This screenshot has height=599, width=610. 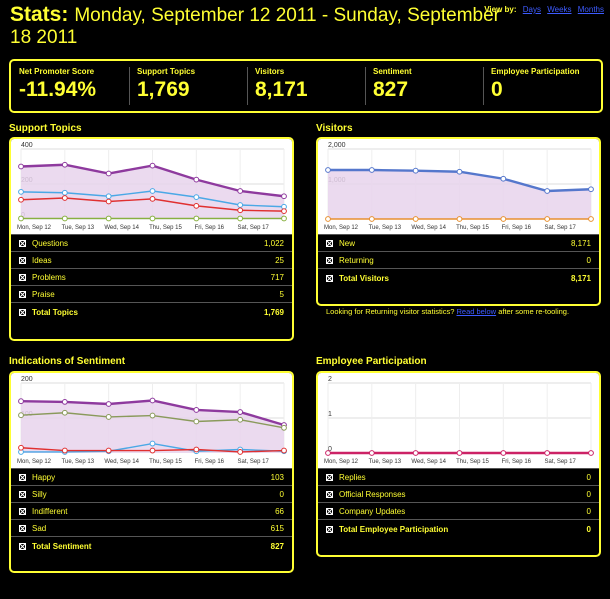 What do you see at coordinates (166, 71) in the screenshot?
I see `summary-label: Support Topics` at bounding box center [166, 71].